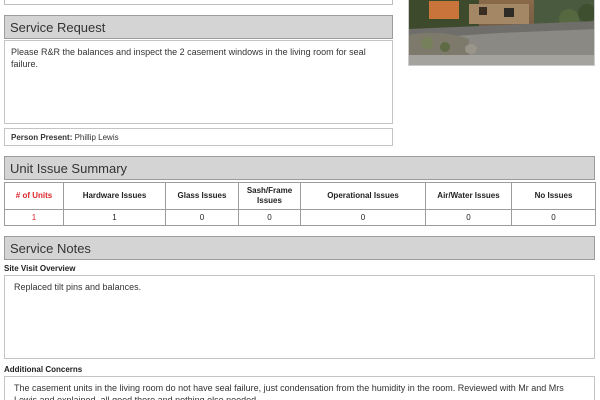 This screenshot has width=600, height=400. Describe the element at coordinates (202, 196) in the screenshot. I see `col-header-glass: Glass Issues` at that location.